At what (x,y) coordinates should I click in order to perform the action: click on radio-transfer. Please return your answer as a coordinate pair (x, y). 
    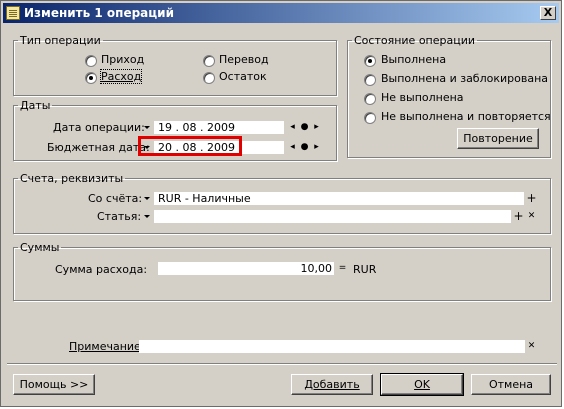
    Looking at the image, I should click on (209, 61).